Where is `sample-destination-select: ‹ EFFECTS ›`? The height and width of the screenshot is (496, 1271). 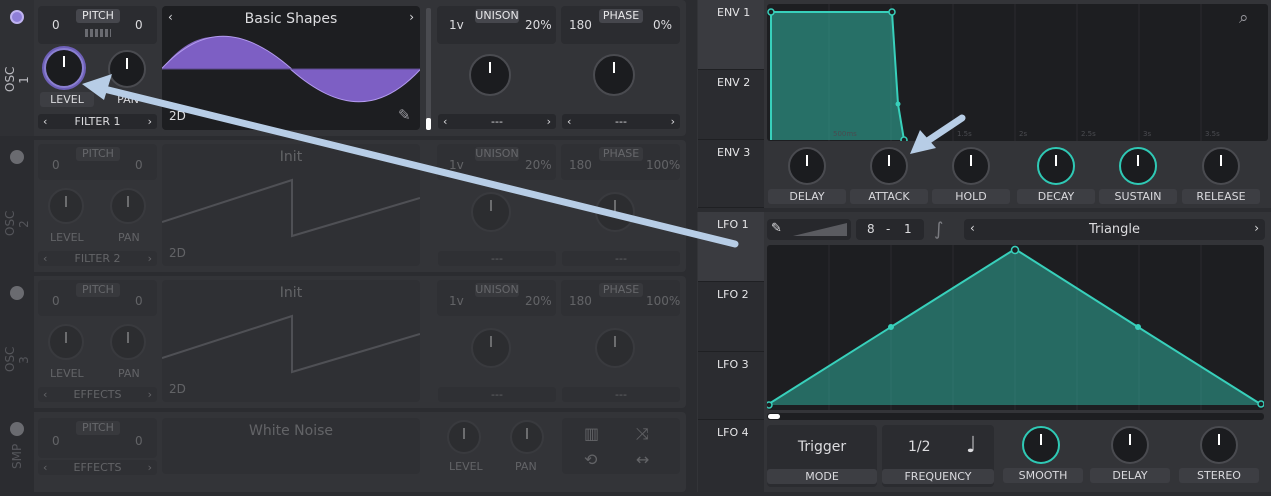
sample-destination-select: ‹ EFFECTS › is located at coordinates (97, 467).